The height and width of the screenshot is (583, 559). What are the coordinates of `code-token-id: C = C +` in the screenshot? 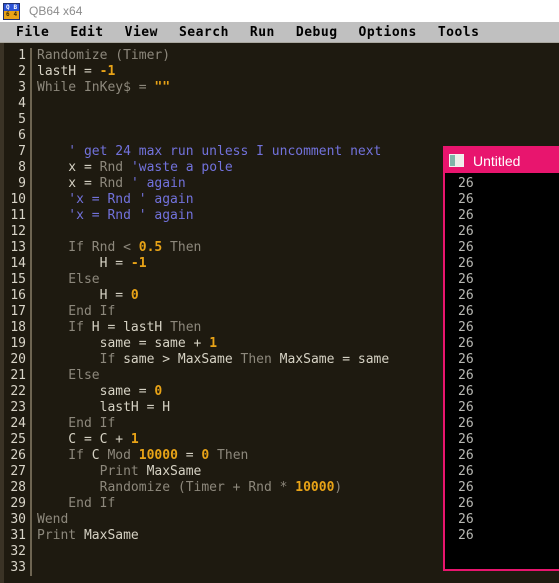 It's located at (84, 439).